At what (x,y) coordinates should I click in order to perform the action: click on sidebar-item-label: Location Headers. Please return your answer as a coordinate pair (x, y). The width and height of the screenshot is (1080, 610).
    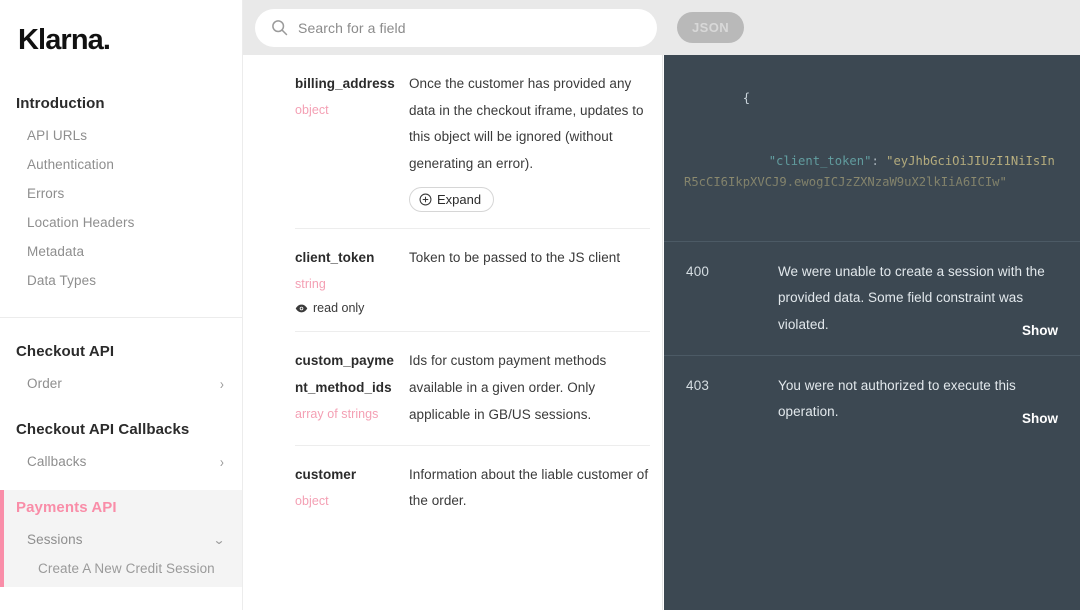
    Looking at the image, I should click on (81, 222).